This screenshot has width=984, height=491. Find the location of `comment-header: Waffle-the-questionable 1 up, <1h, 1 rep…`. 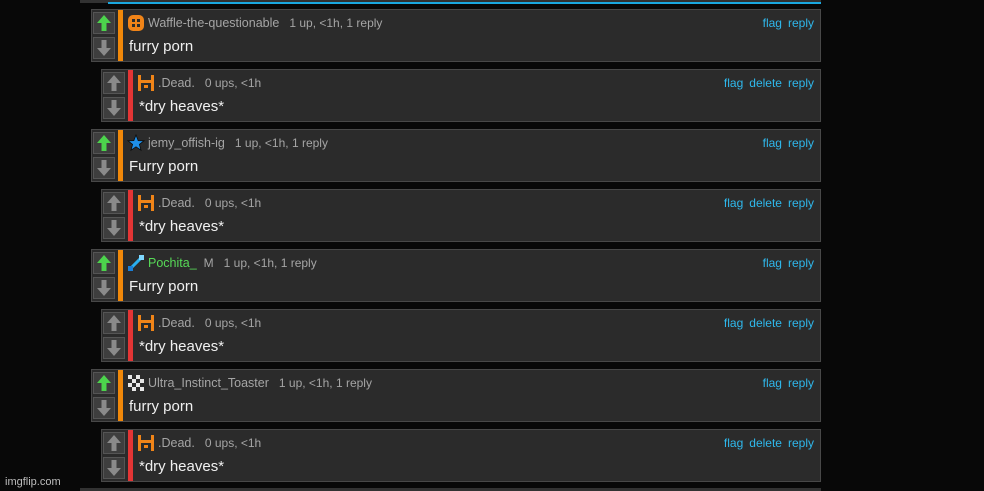

comment-header: Waffle-the-questionable 1 up, <1h, 1 rep… is located at coordinates (254, 23).